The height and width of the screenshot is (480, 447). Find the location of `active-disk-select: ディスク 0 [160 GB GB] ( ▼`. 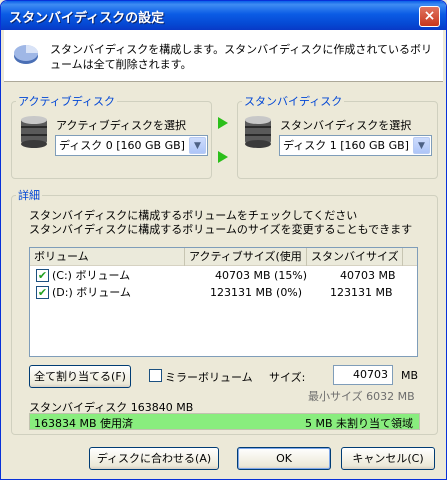

active-disk-select: ディスク 0 [160 GB GB] ( ▼ is located at coordinates (131, 145).